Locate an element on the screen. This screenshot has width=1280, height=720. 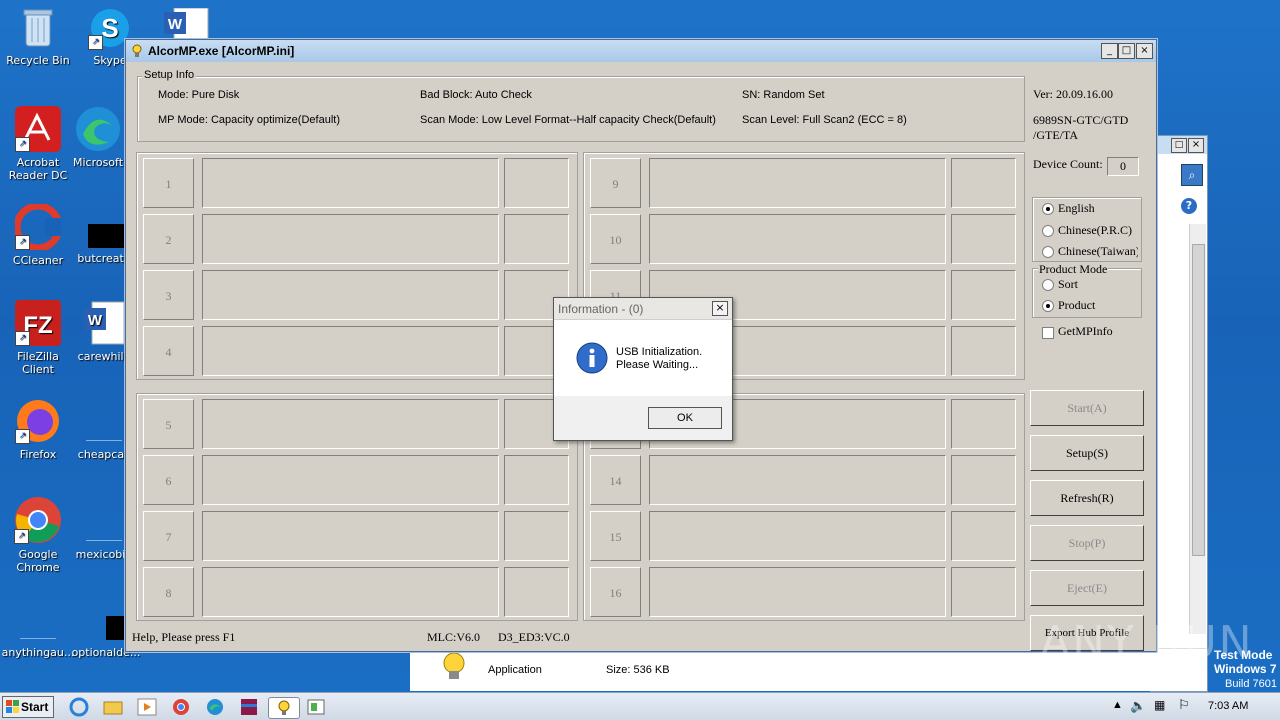
radio-english is located at coordinates (1048, 209).